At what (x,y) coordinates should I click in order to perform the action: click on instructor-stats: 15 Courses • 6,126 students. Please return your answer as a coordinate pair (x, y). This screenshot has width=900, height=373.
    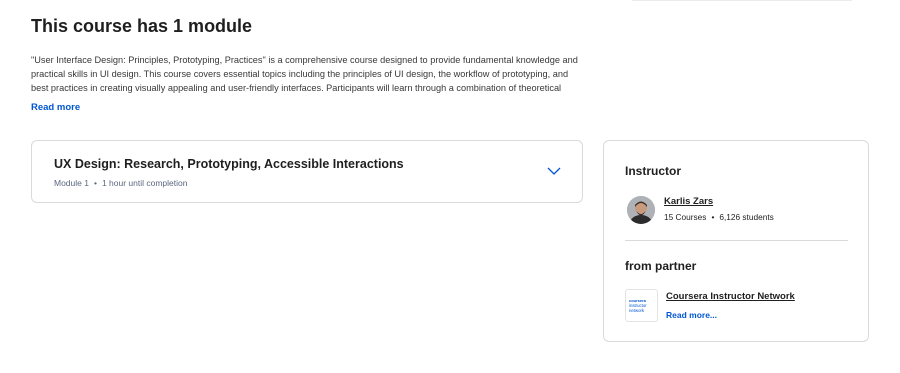
    Looking at the image, I should click on (719, 217).